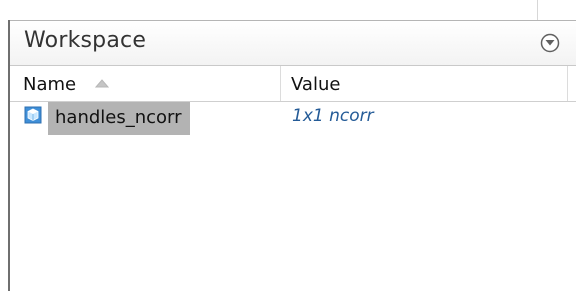 This screenshot has width=576, height=291. Describe the element at coordinates (33, 115) in the screenshot. I see `cube-object-icon` at that location.